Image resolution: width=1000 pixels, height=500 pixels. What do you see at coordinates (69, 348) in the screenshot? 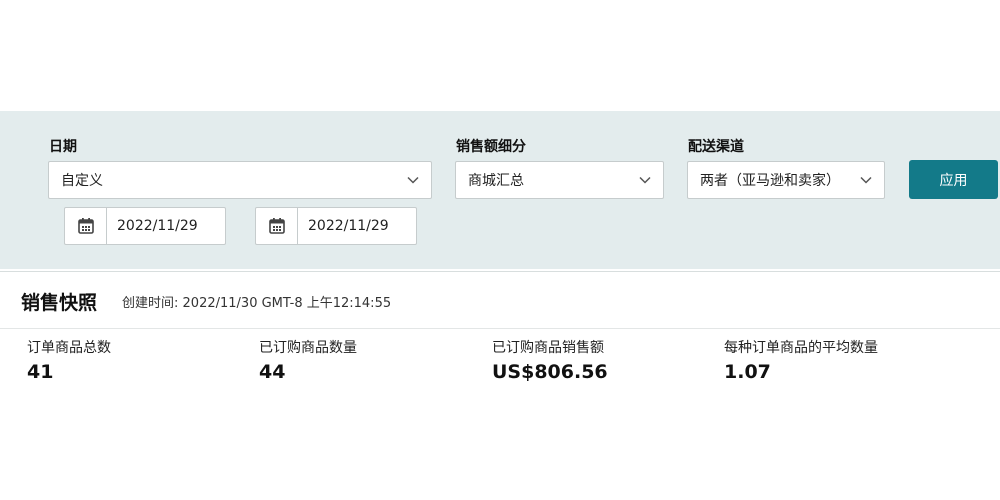
I see `metric-label: 订单商品总数` at bounding box center [69, 348].